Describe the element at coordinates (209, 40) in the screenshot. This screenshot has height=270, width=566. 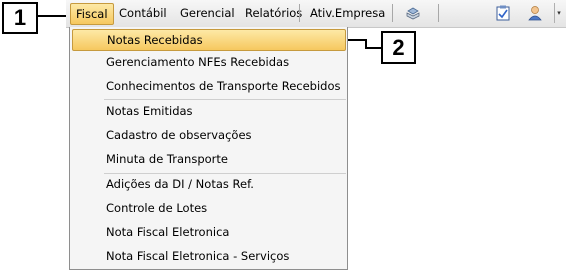
I see `menu-item-notas-recebidas: Notas Recebidas` at that location.